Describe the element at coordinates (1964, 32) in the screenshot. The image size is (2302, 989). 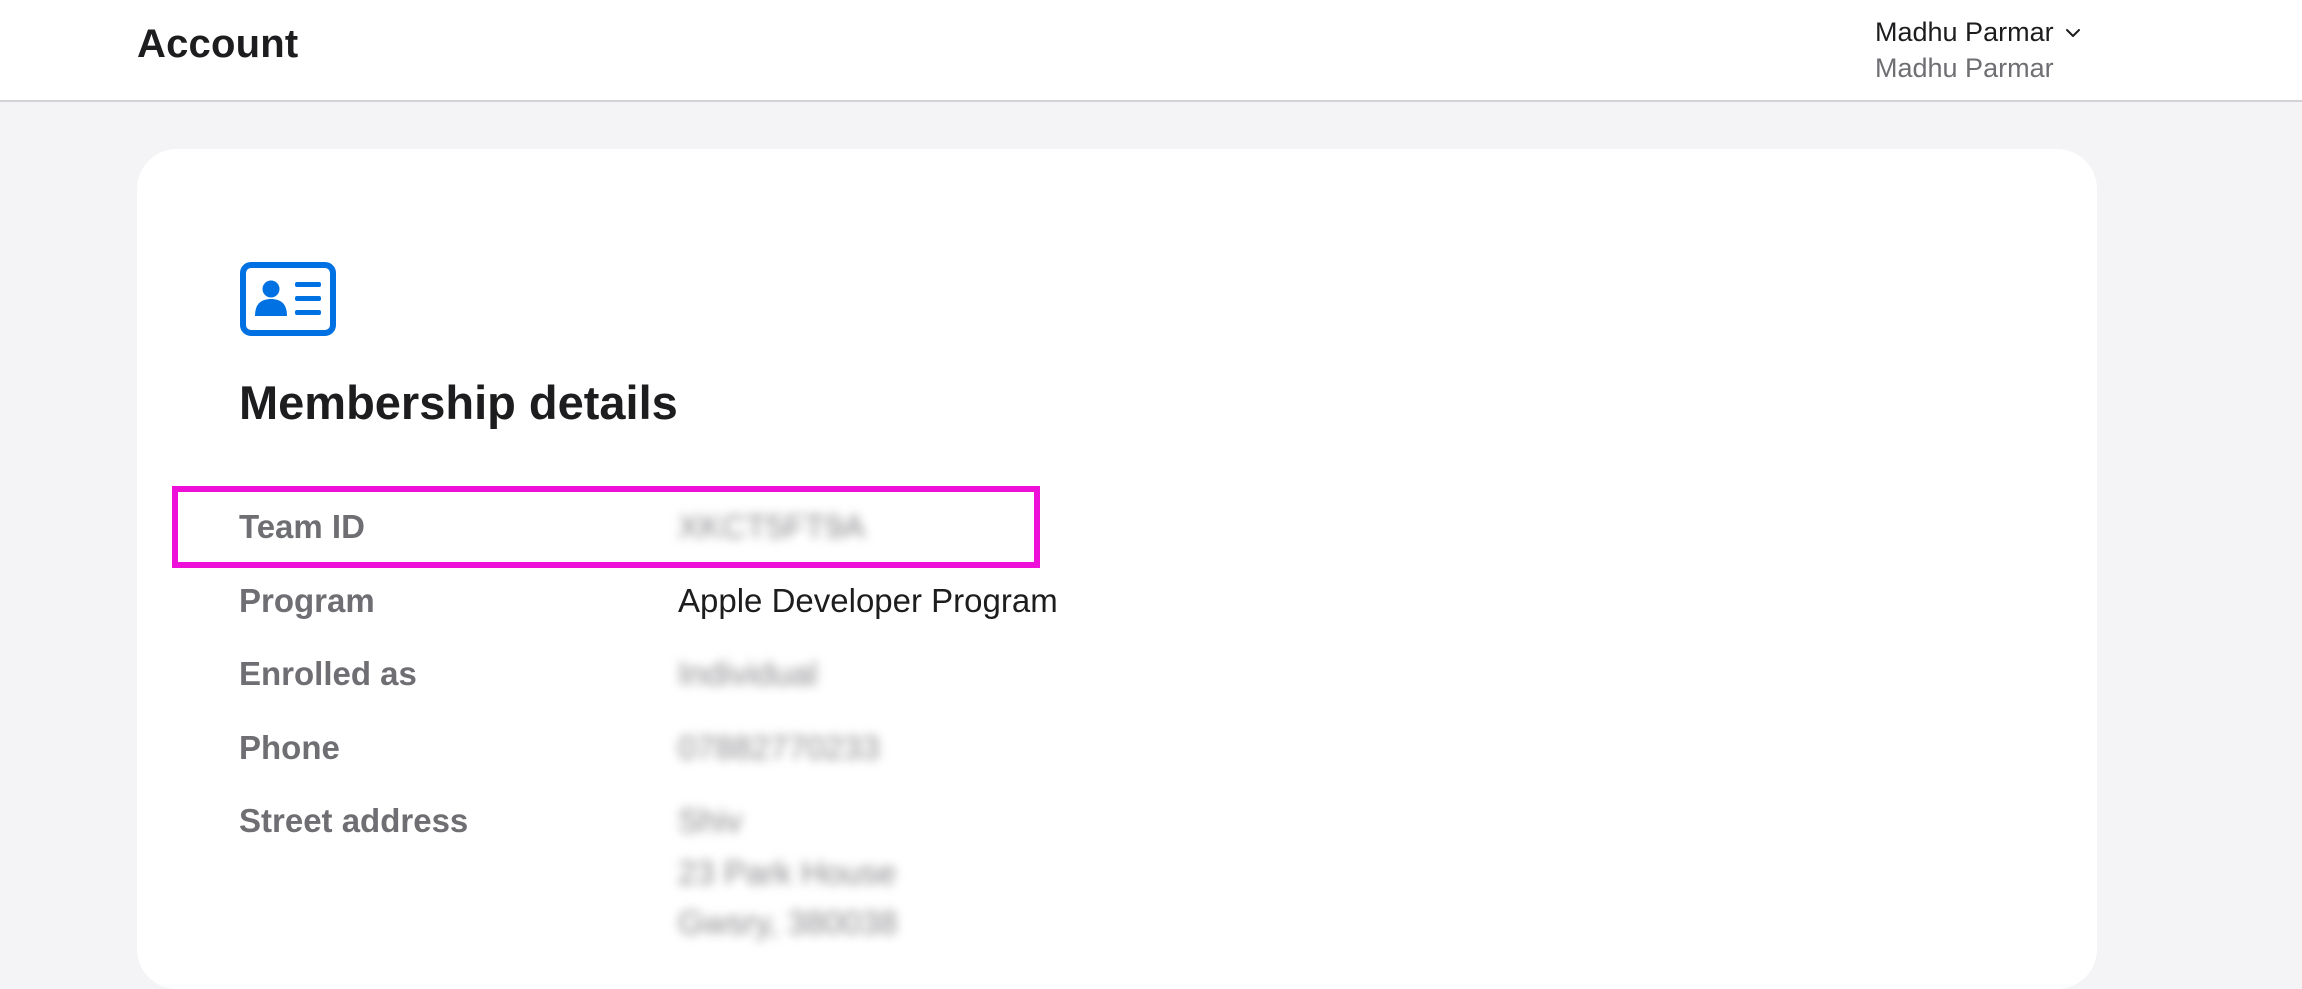
I see `user-name-label: Madhu Parmar` at that location.